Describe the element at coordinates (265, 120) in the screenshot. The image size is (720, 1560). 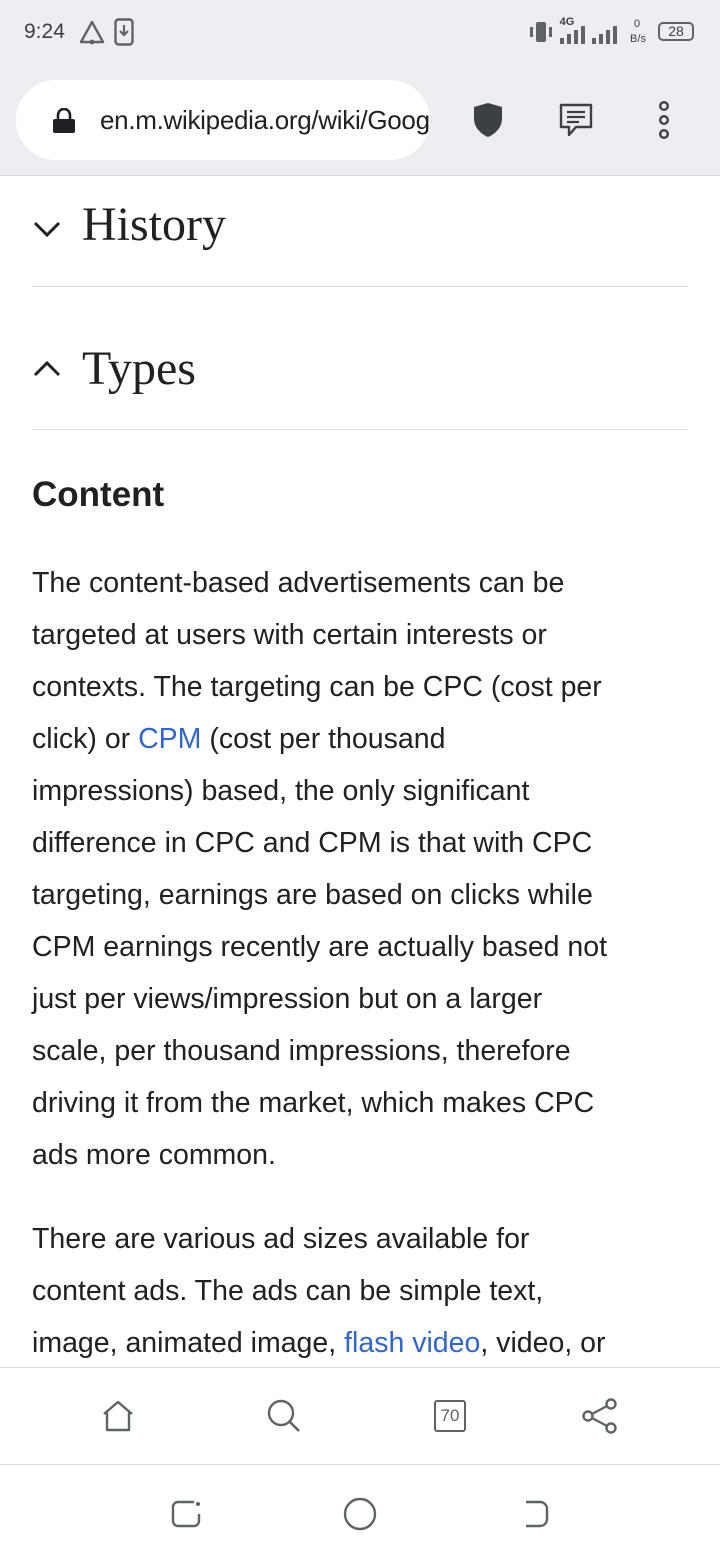
I see `url-text: en.m.wikipedia.org/wiki/Google_AdSense` at that location.